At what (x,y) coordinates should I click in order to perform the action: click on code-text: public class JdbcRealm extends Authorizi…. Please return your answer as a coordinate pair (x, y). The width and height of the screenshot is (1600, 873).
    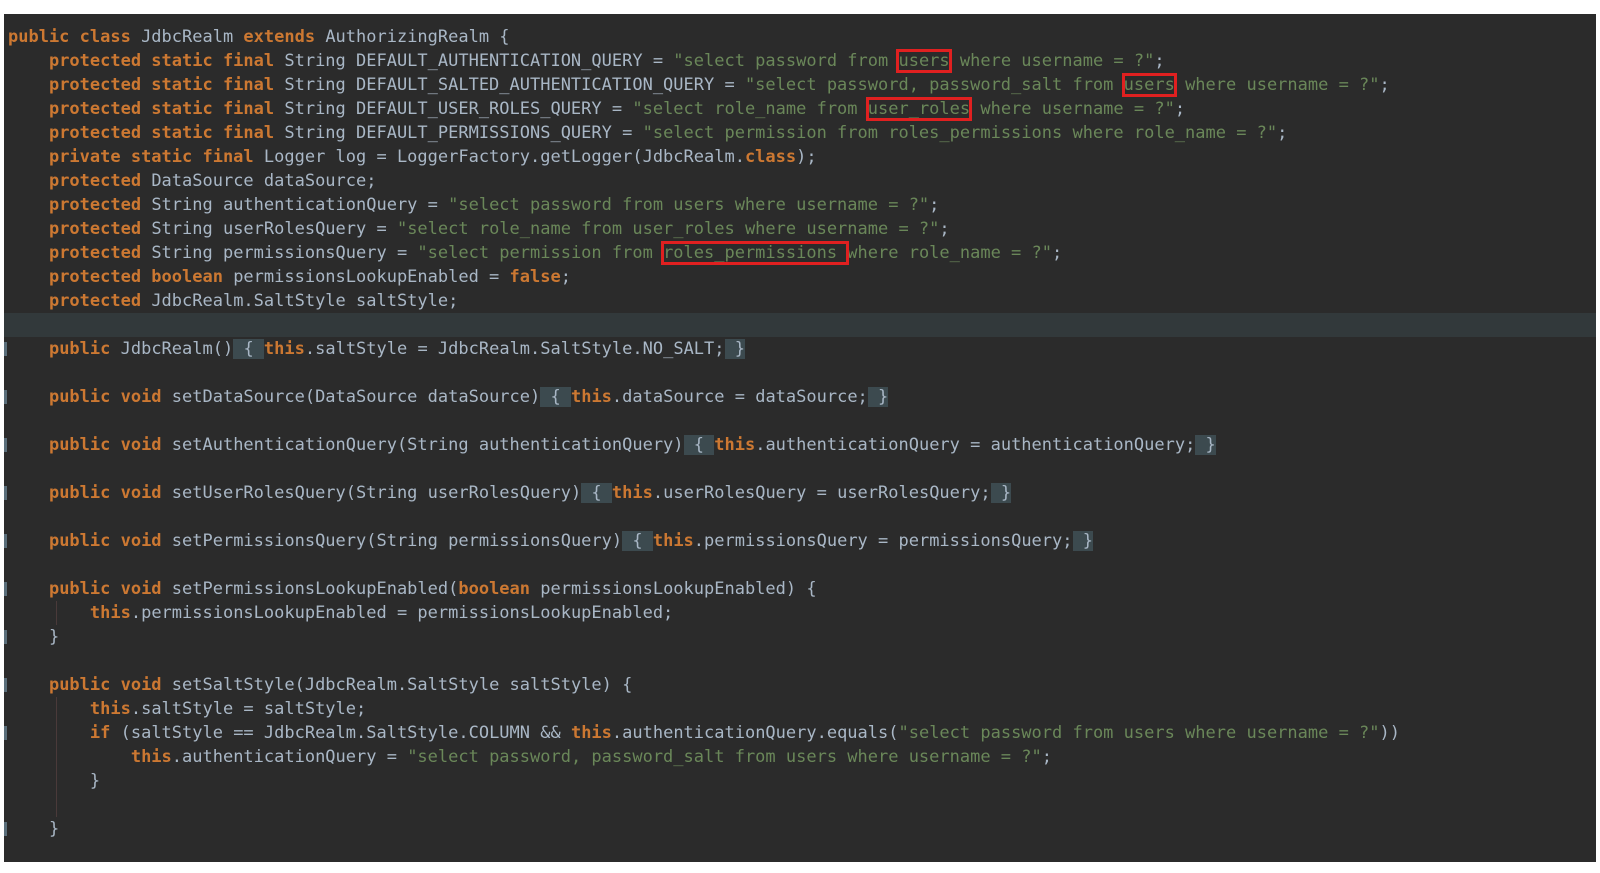
    Looking at the image, I should click on (259, 37).